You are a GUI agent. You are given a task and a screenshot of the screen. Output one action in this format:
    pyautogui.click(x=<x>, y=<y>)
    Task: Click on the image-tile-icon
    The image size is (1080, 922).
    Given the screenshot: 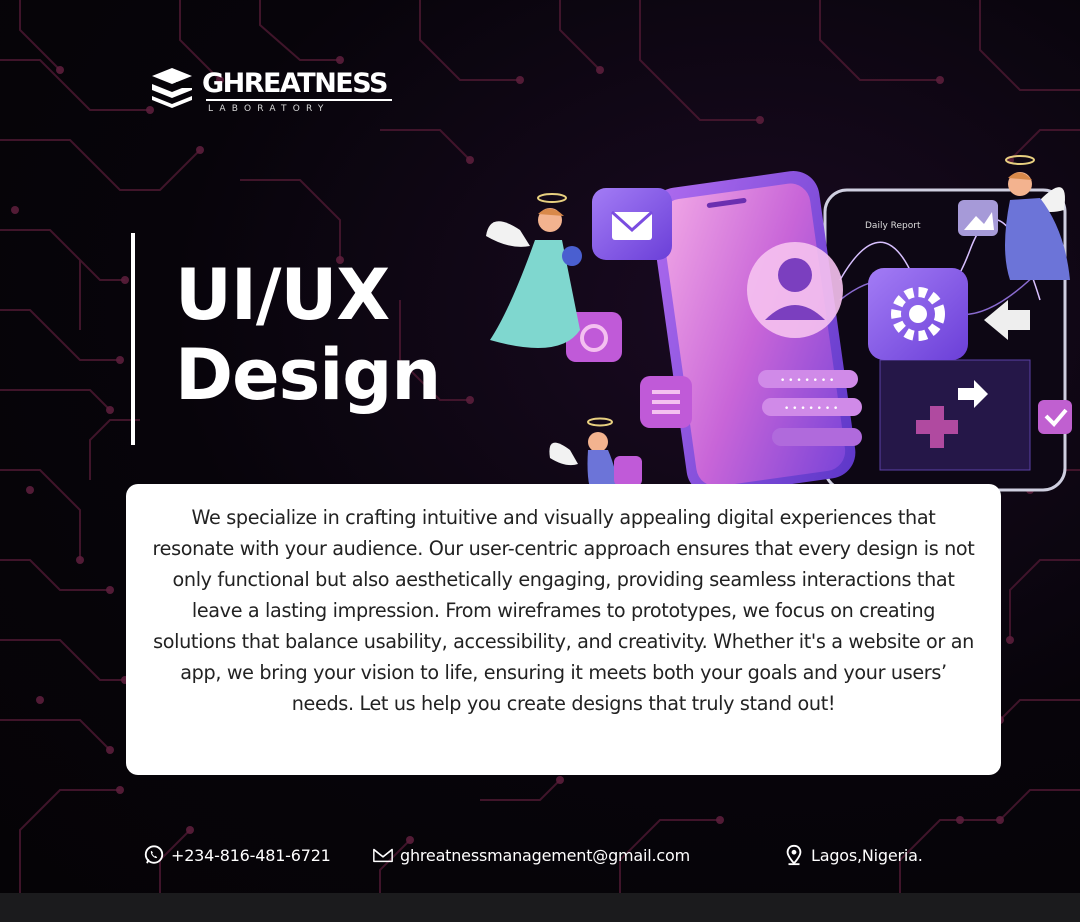 What is the action you would take?
    pyautogui.click(x=978, y=218)
    